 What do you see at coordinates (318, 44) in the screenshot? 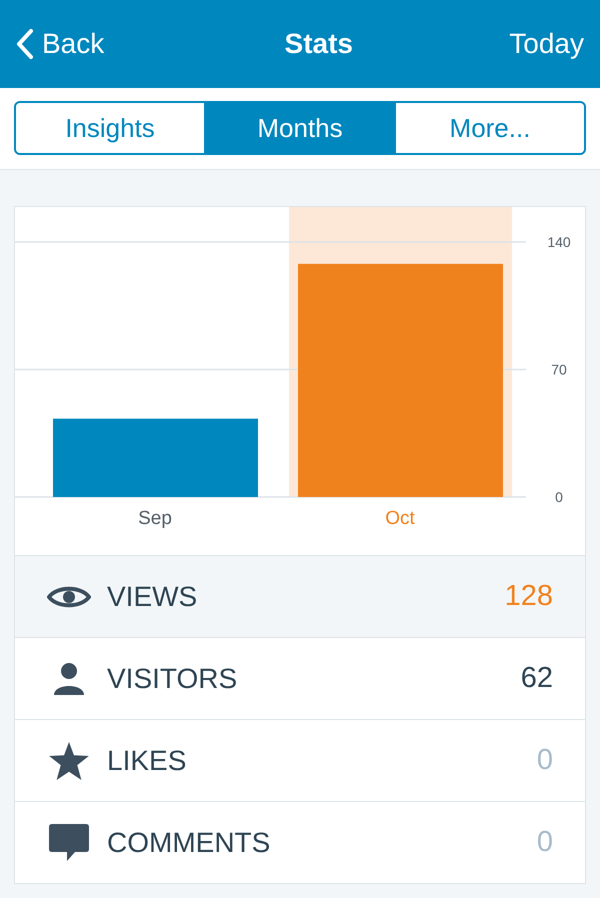
I see `screen-title: Stats` at bounding box center [318, 44].